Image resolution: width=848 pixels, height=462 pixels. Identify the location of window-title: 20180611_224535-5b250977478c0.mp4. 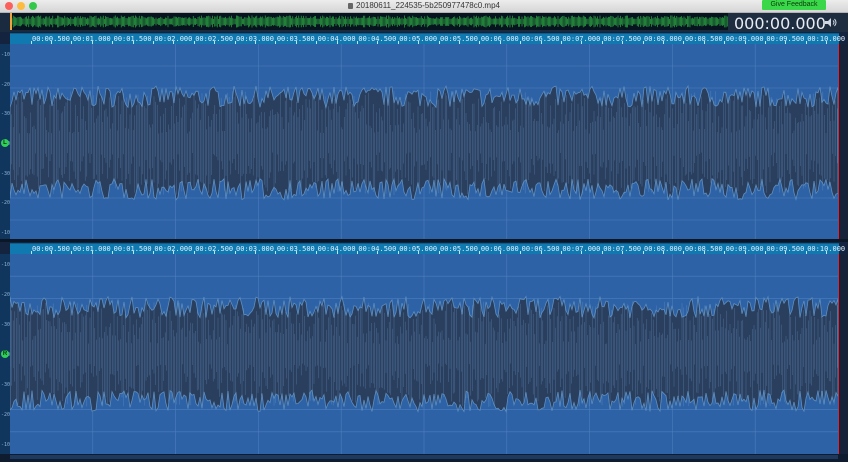
(424, 6).